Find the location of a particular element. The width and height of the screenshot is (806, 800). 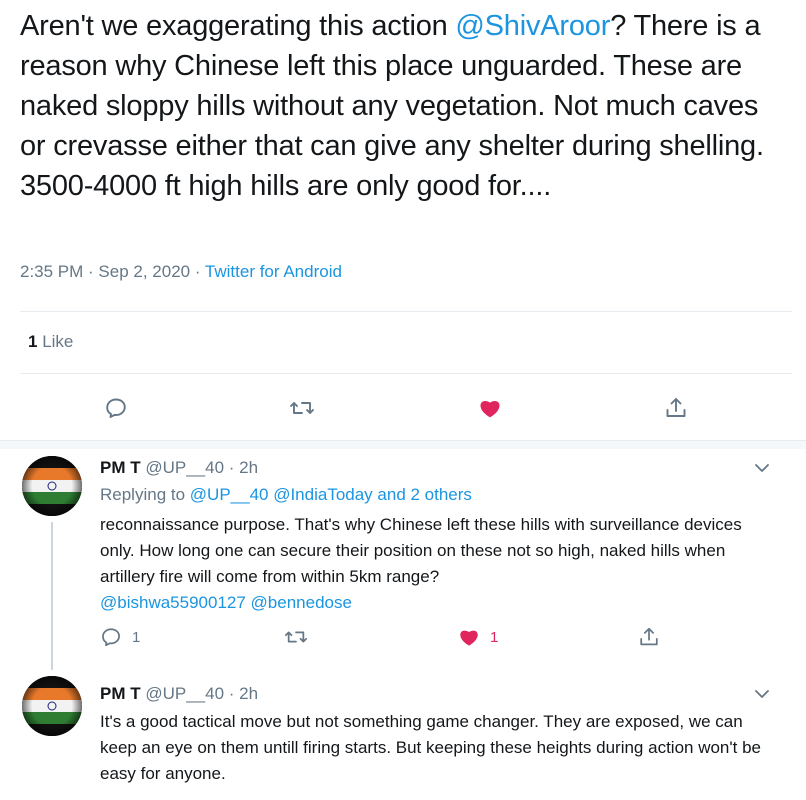

reply-button is located at coordinates (116, 408).